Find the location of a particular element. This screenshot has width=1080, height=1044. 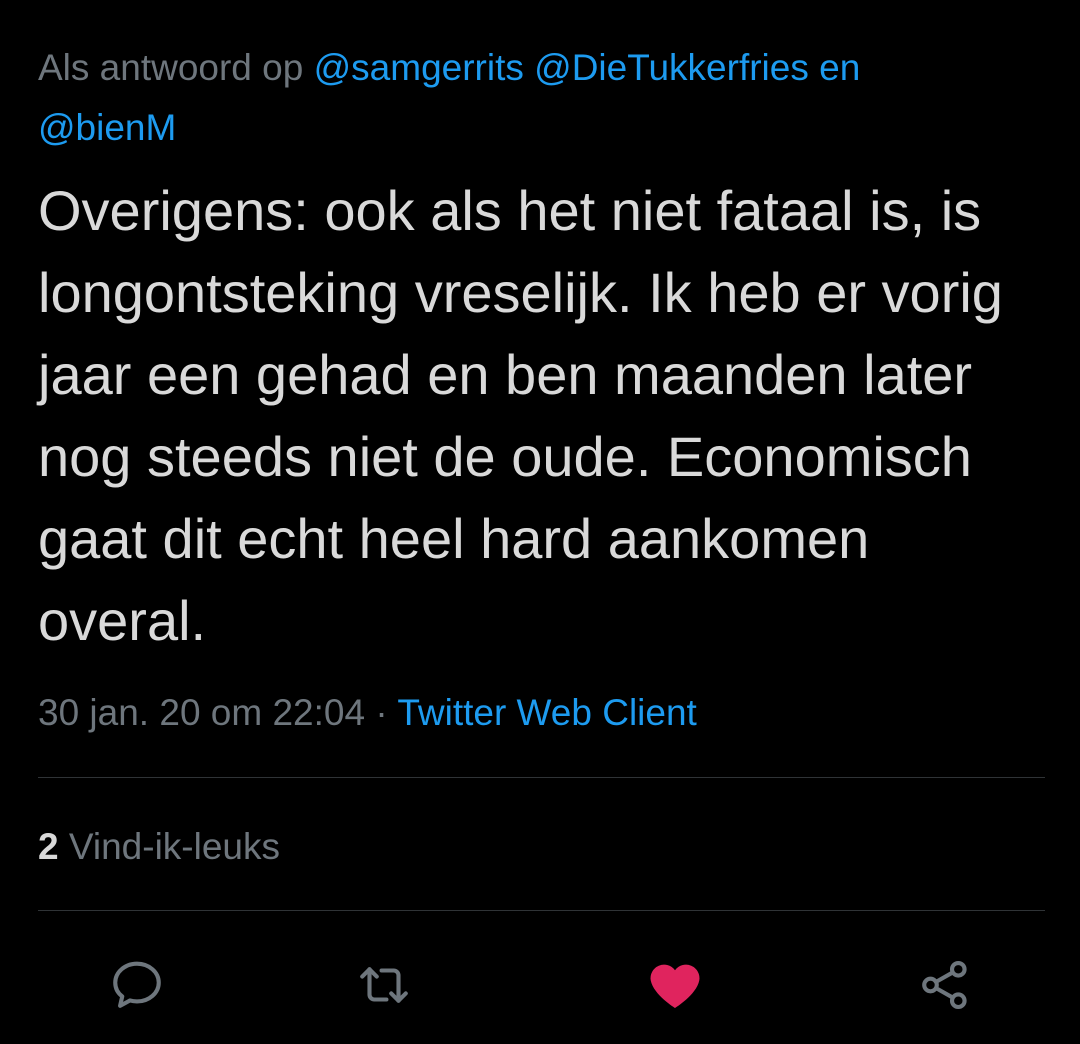

share-icon is located at coordinates (944, 985).